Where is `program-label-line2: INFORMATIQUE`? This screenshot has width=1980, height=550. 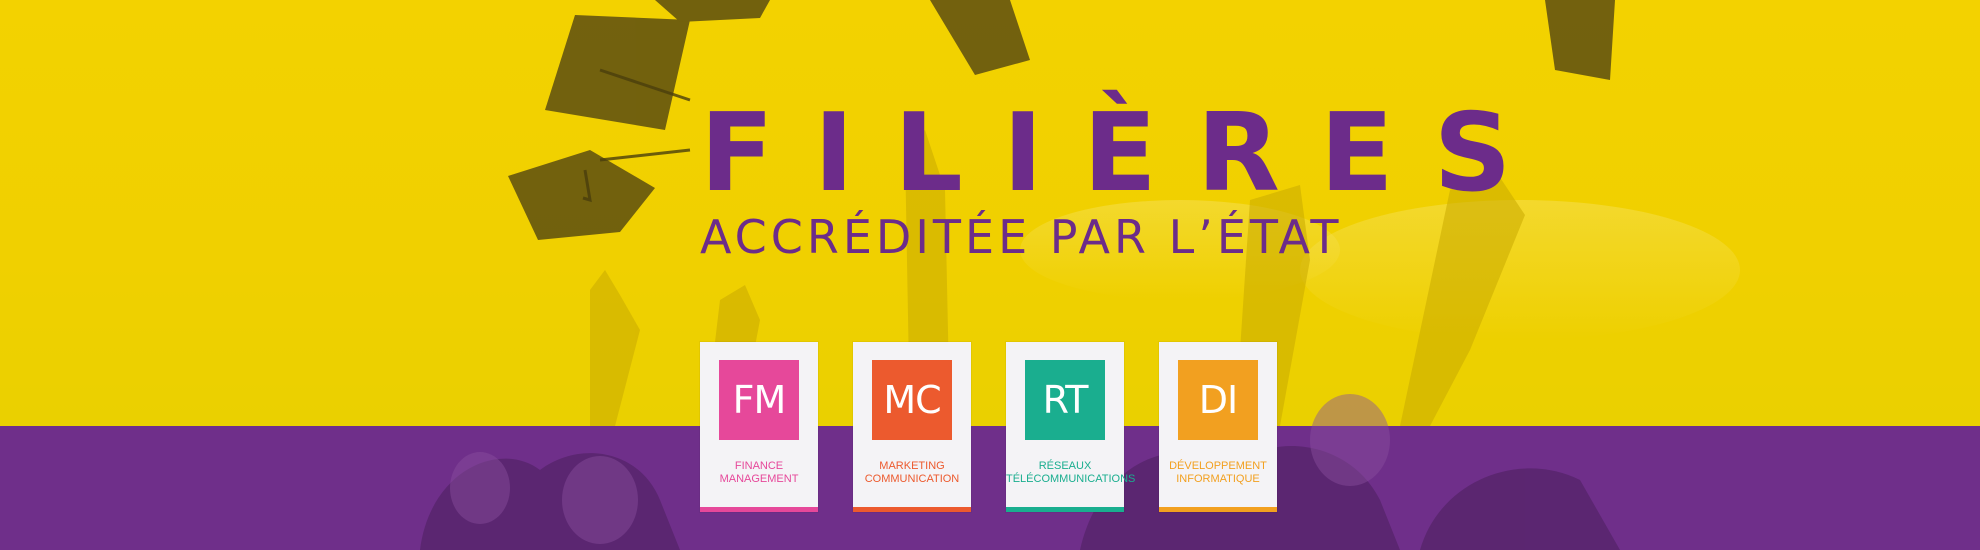
program-label-line2: INFORMATIQUE is located at coordinates (1218, 479).